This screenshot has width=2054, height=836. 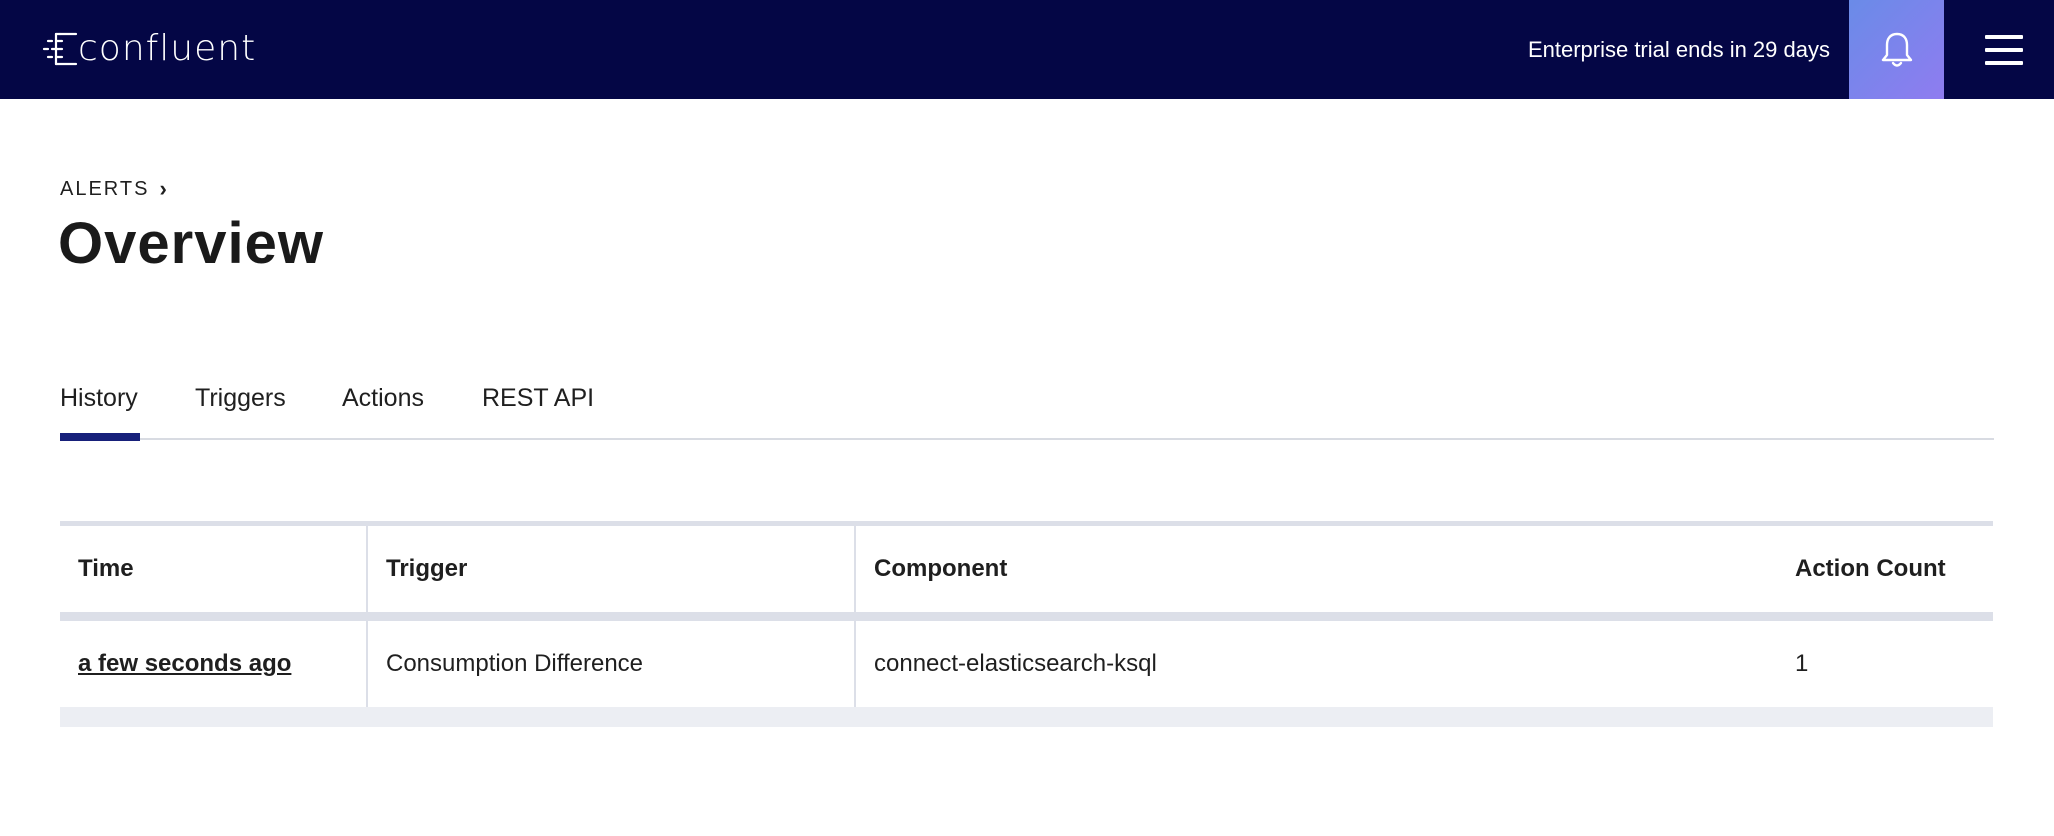 What do you see at coordinates (611, 569) in the screenshot?
I see `column-header-trigger: Trigger` at bounding box center [611, 569].